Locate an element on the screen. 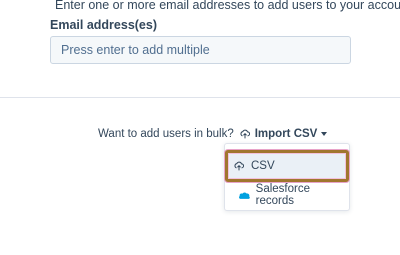 Image resolution: width=400 pixels, height=255 pixels. import-csv-label: Import CSV is located at coordinates (286, 134).